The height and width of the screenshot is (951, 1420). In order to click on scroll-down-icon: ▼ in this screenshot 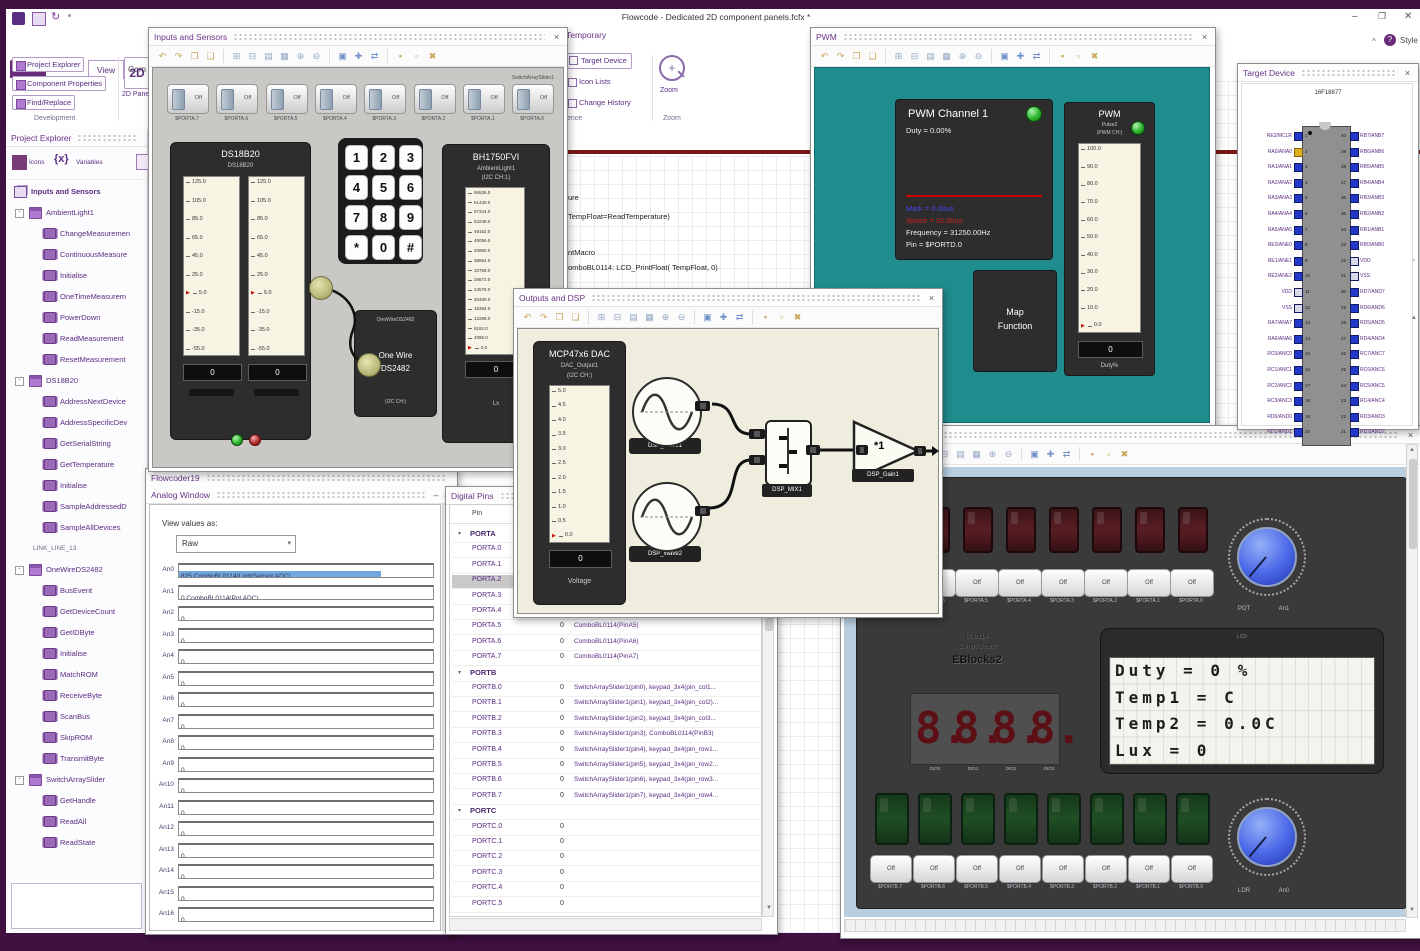, I will do `click(1412, 910)`.